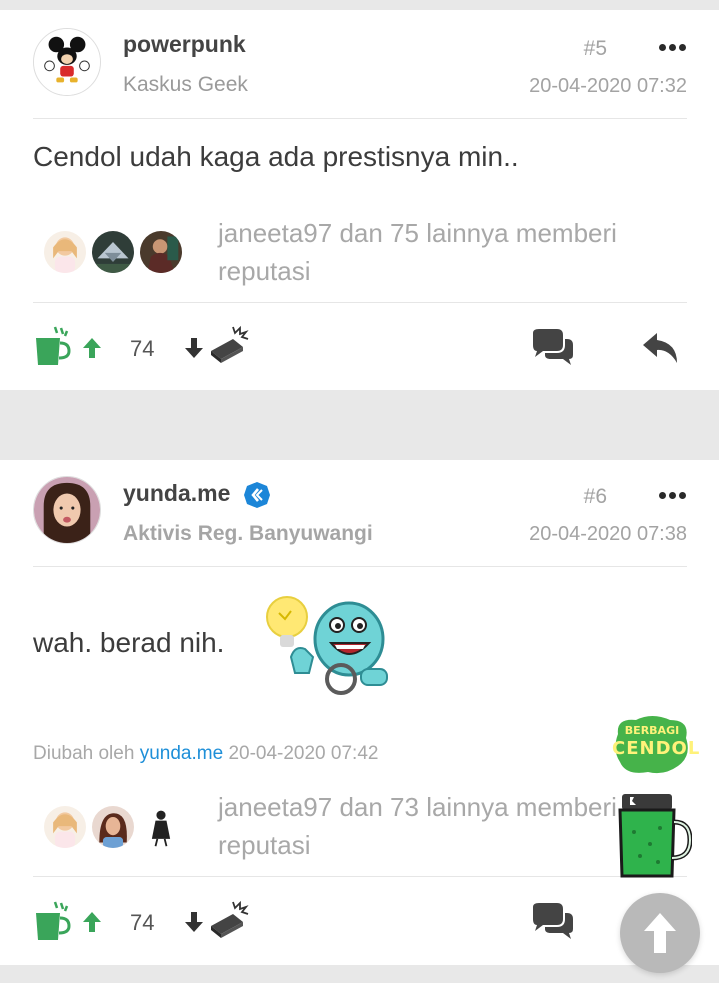 The width and height of the screenshot is (719, 983). What do you see at coordinates (185, 84) in the screenshot?
I see `user-rank: Kaskus Geek` at bounding box center [185, 84].